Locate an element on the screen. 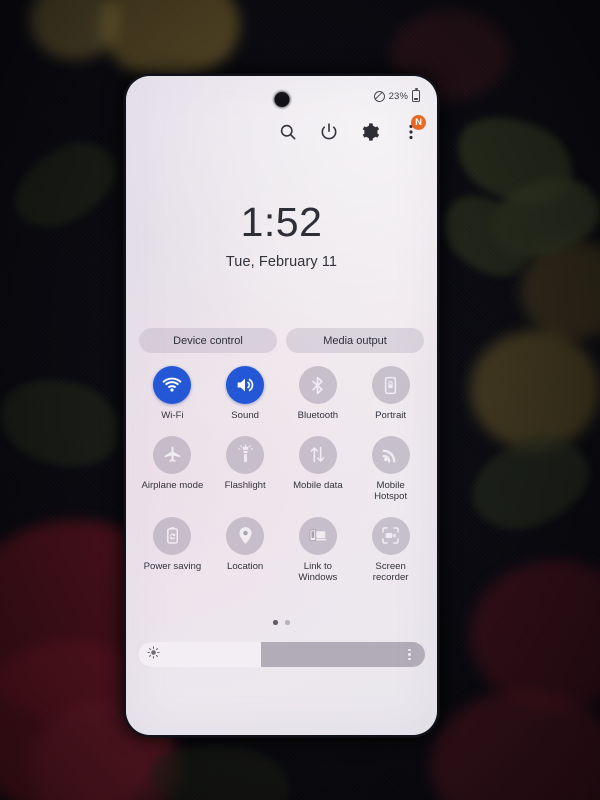 This screenshot has width=600, height=800. toggle-portrait: Portrait is located at coordinates (390, 394).